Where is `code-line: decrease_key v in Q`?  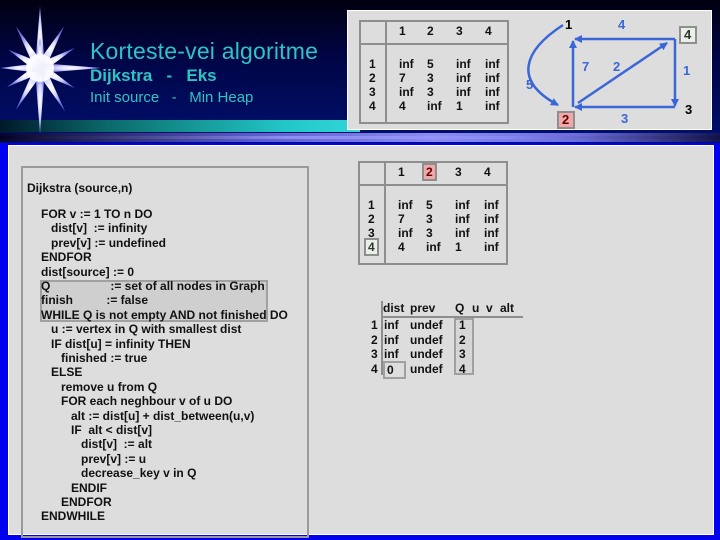 code-line: decrease_key v in Q is located at coordinates (119, 473).